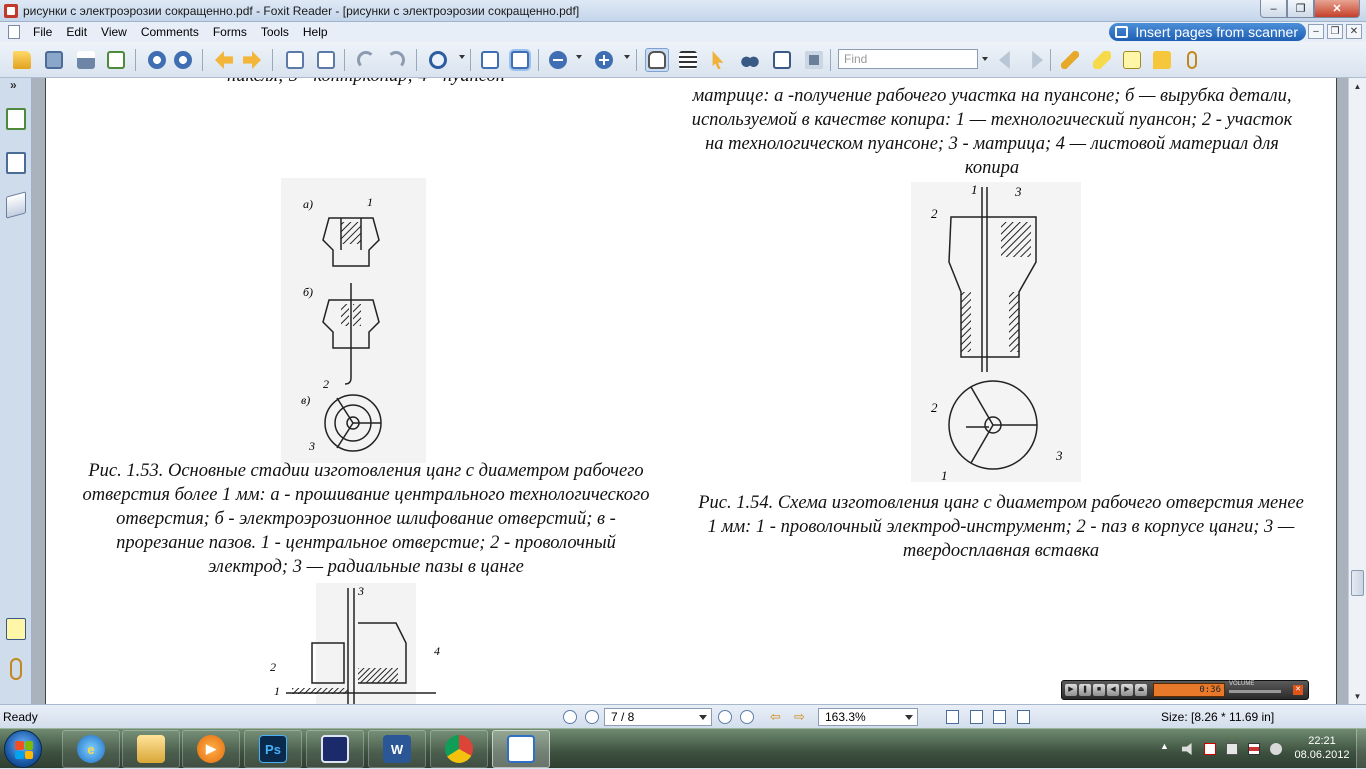  Describe the element at coordinates (1102, 60) in the screenshot. I see `highlight-tool-button` at that location.